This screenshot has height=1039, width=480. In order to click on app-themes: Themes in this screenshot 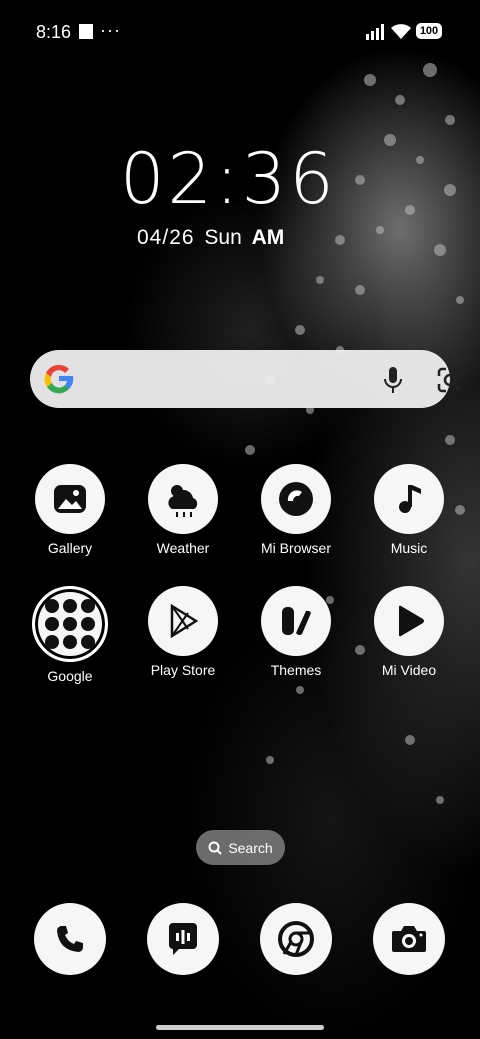, I will do `click(296, 632)`.